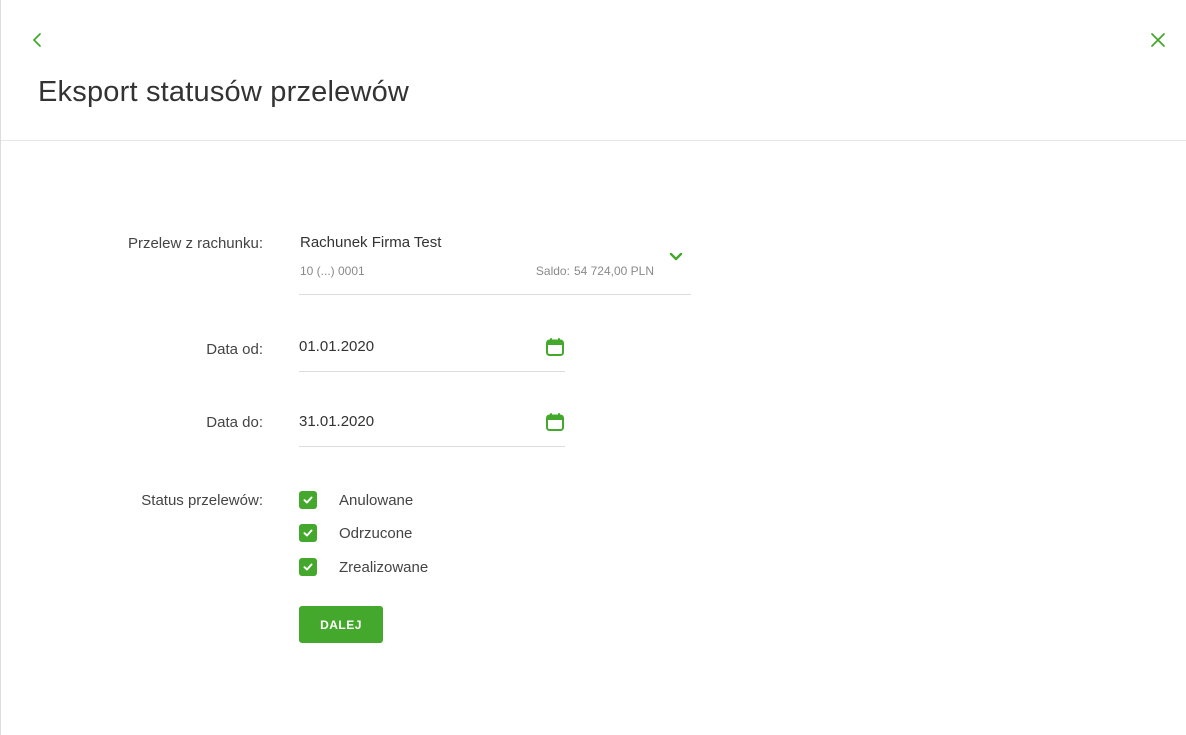 This screenshot has height=735, width=1186. I want to click on back-button, so click(37, 40).